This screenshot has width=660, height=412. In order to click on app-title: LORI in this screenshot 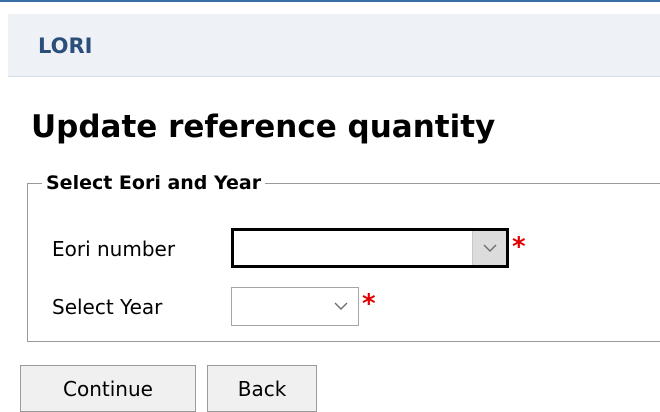, I will do `click(65, 46)`.